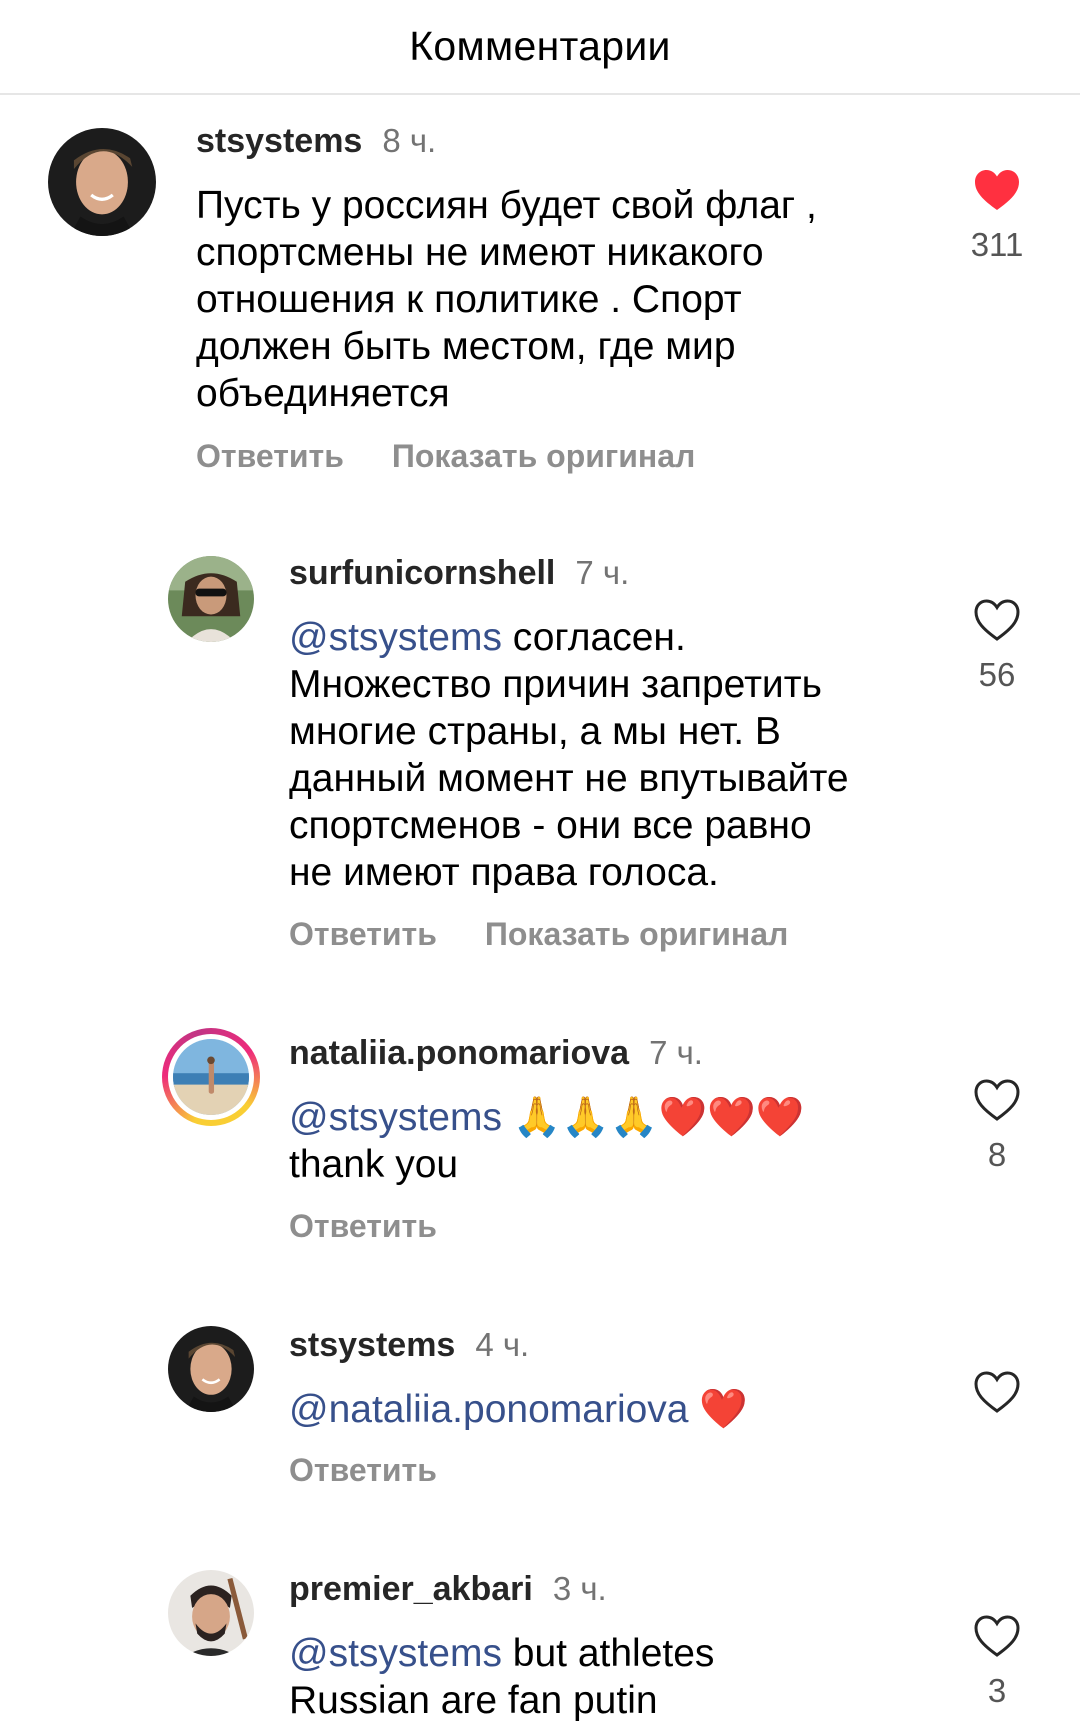  What do you see at coordinates (997, 646) in the screenshot?
I see `like-control: 56` at bounding box center [997, 646].